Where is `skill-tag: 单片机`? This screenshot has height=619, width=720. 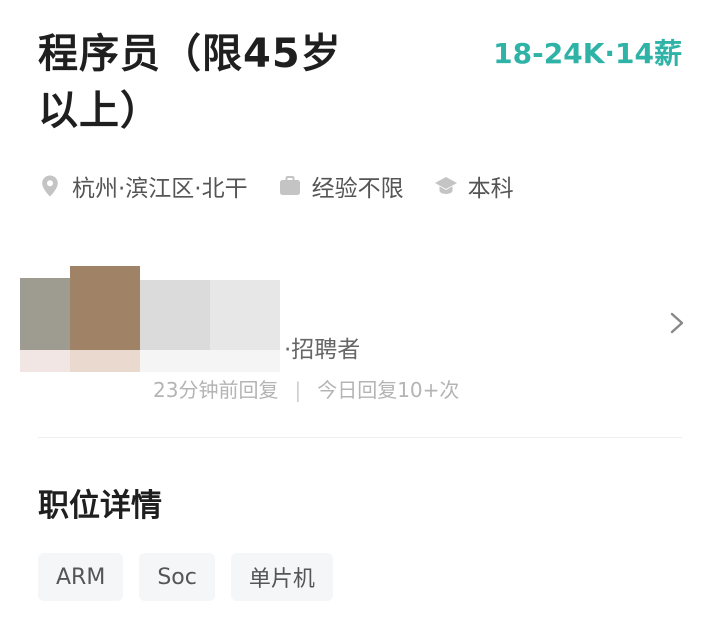 skill-tag: 单片机 is located at coordinates (281, 577).